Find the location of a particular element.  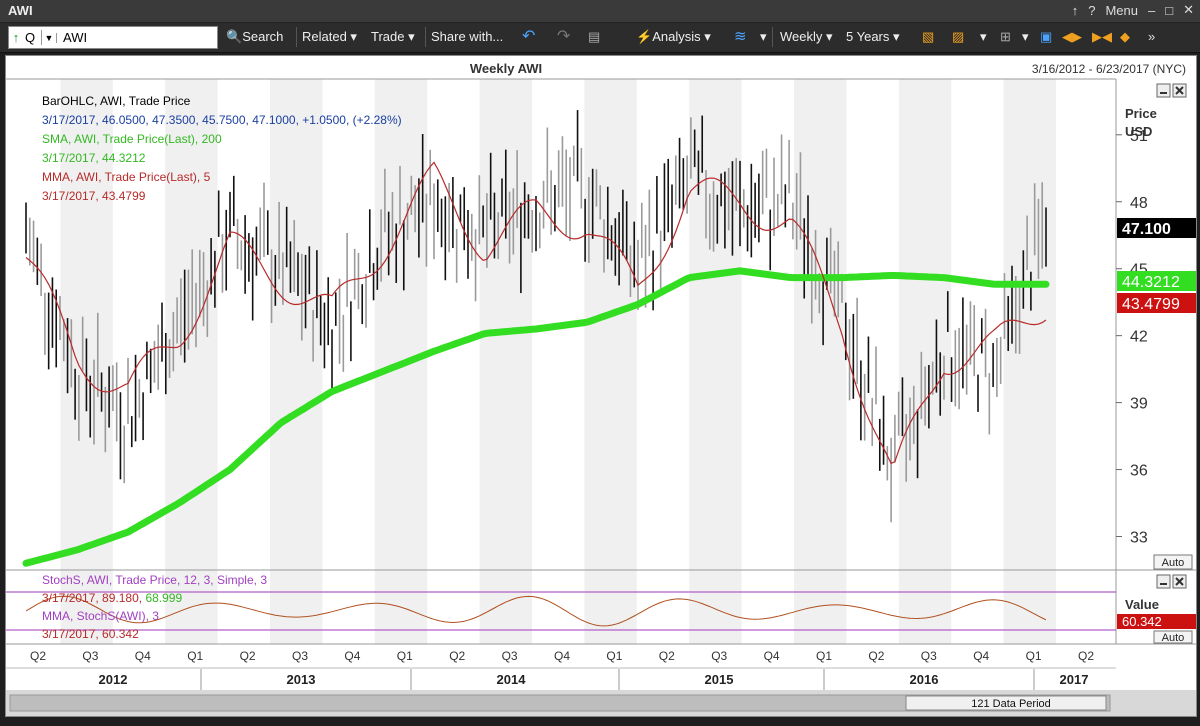

stoch-panel-minimize-button is located at coordinates (1163, 581).